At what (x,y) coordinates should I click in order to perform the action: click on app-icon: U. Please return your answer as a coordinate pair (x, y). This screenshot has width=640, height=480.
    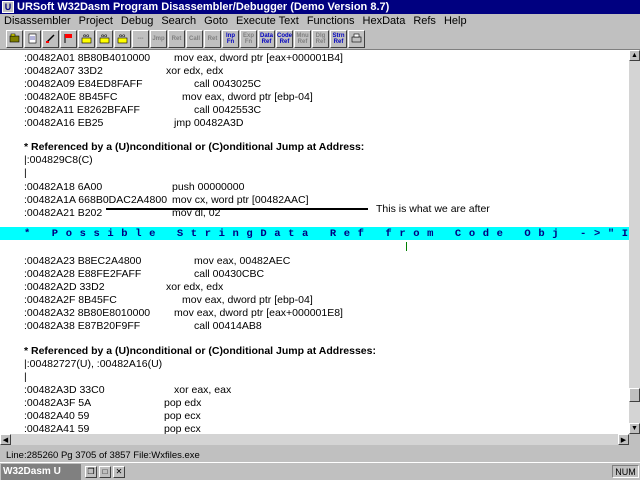
    Looking at the image, I should click on (8, 7).